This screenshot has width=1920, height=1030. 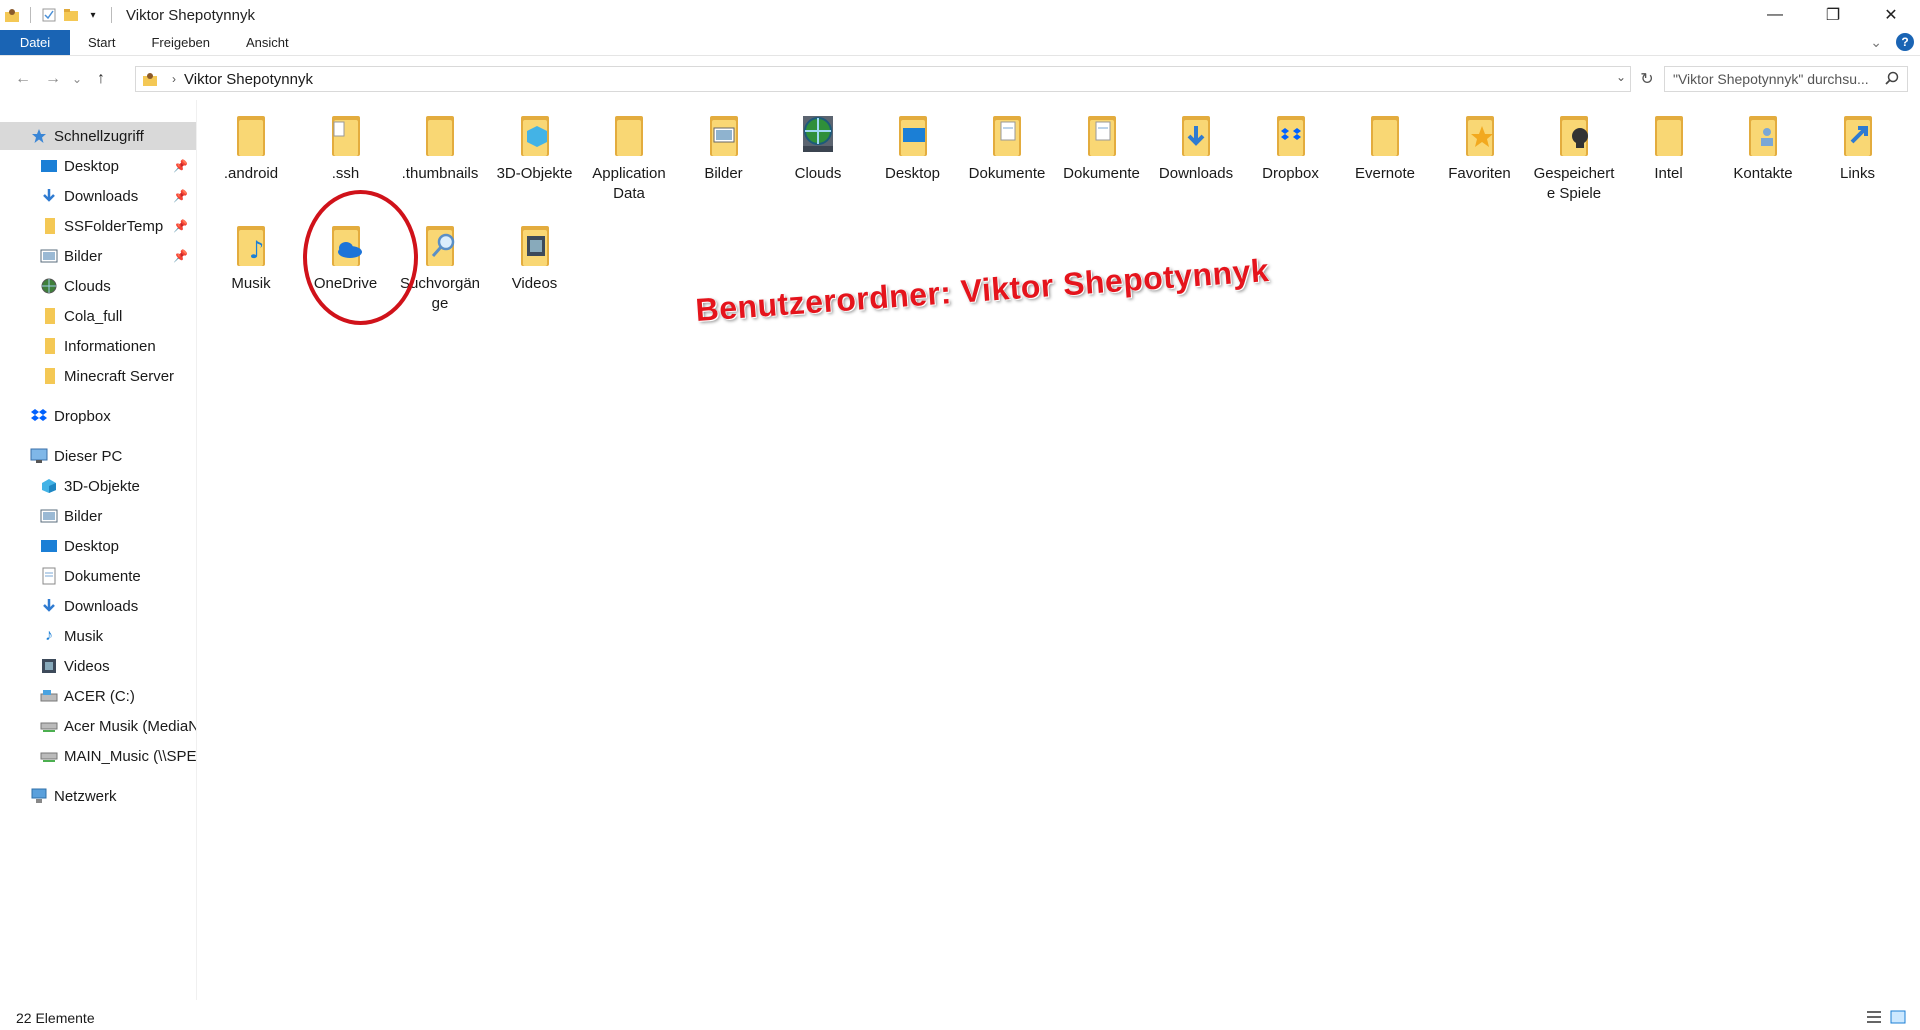 I want to click on sidebar-item-main-music: MAIN_Music (\\SPEI, so click(x=98, y=756).